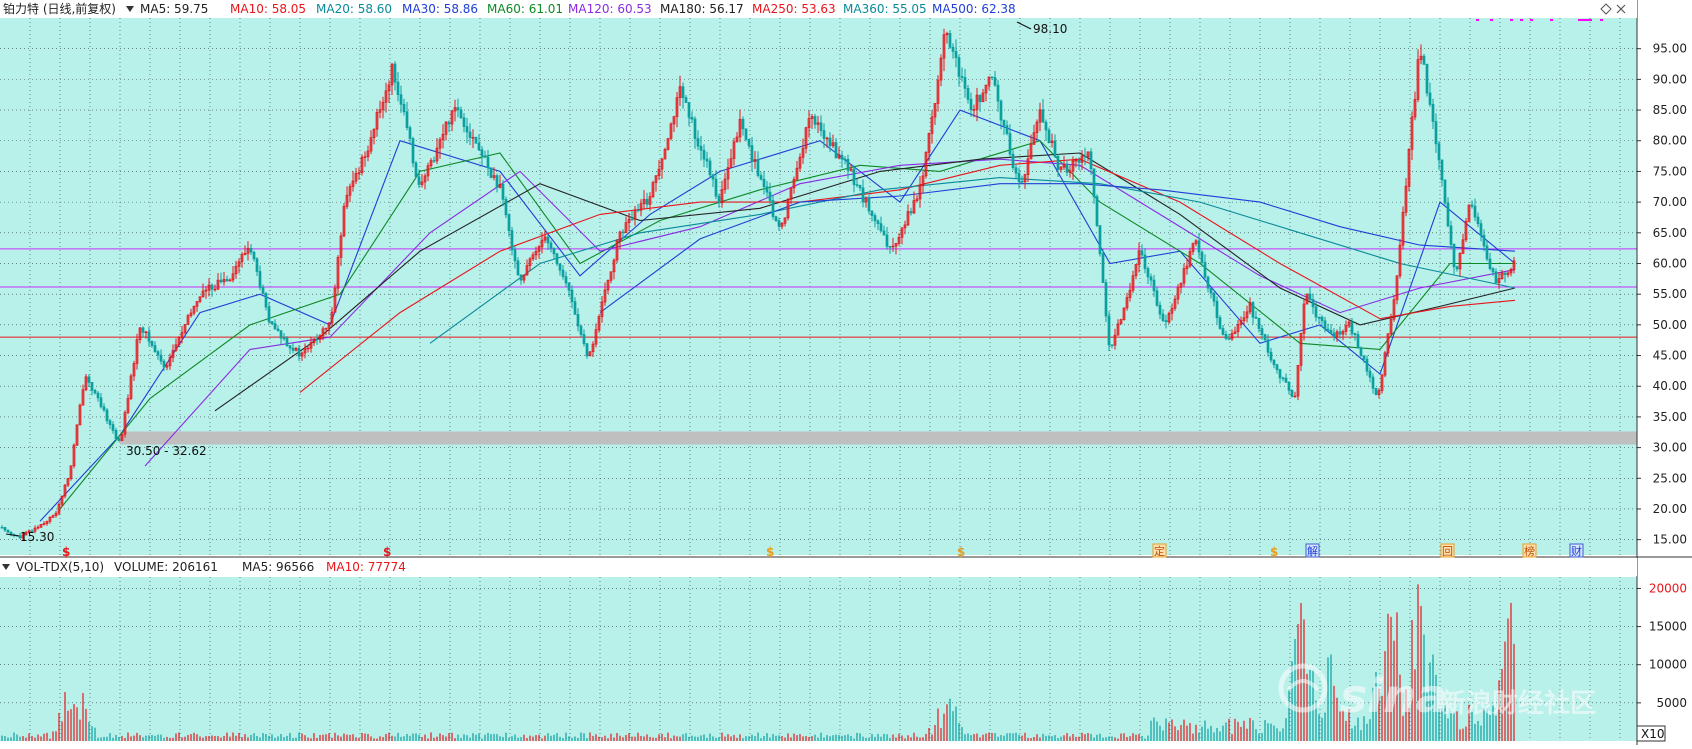  I want to click on event-marker-dragon-tiger: 榜, so click(1529, 551).